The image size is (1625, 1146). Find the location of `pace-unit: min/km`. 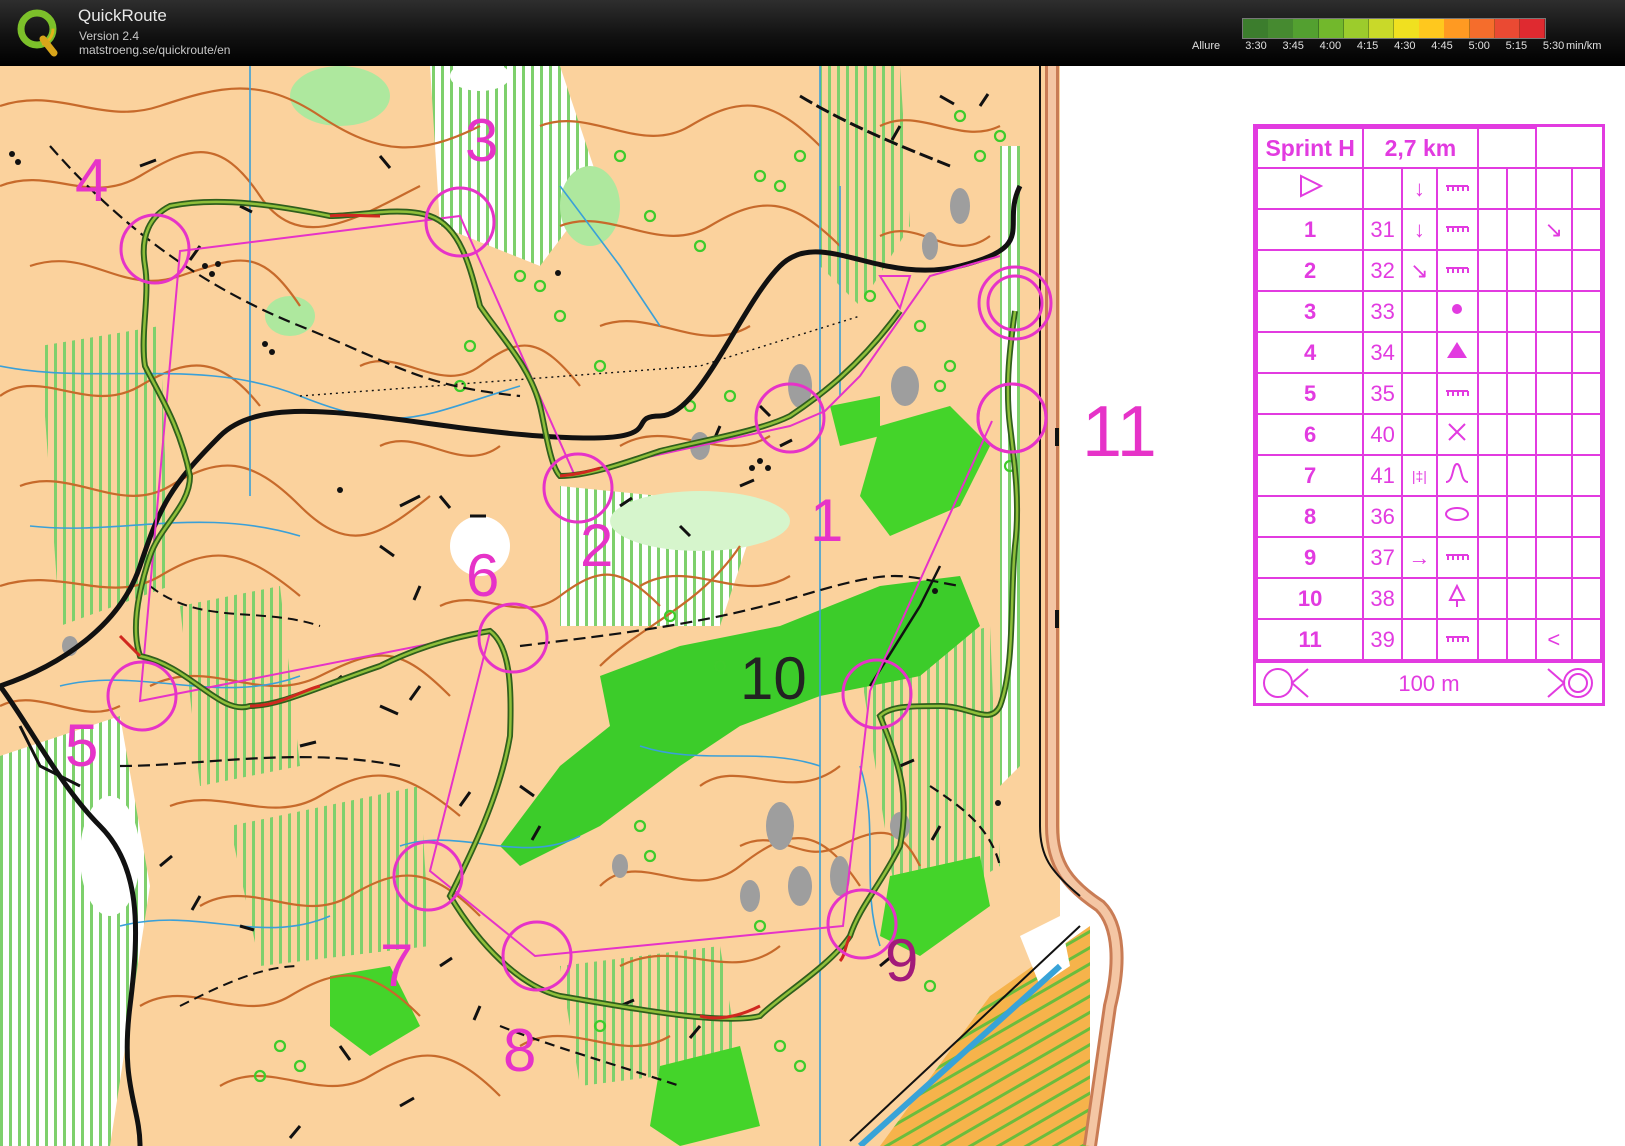

pace-unit: min/km is located at coordinates (1584, 46).